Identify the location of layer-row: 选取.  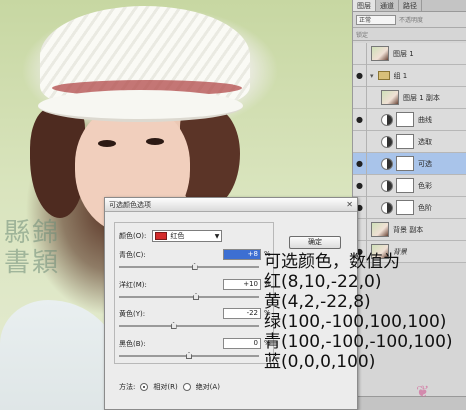
(409, 141).